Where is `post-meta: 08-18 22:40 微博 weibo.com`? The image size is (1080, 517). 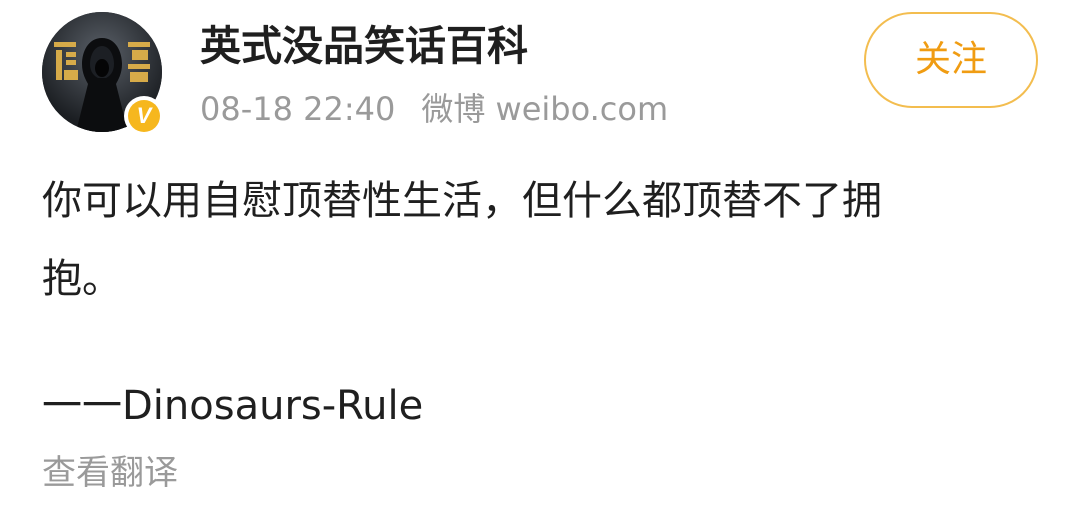
post-meta: 08-18 22:40 微博 weibo.com is located at coordinates (434, 109).